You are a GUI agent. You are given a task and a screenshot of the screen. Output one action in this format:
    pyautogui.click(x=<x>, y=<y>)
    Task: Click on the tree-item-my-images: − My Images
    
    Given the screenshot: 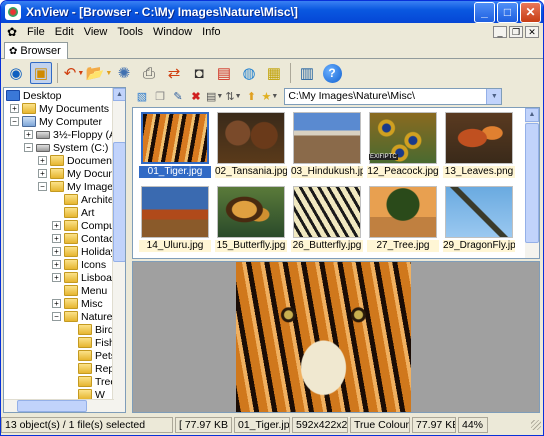 What is the action you would take?
    pyautogui.click(x=78, y=186)
    